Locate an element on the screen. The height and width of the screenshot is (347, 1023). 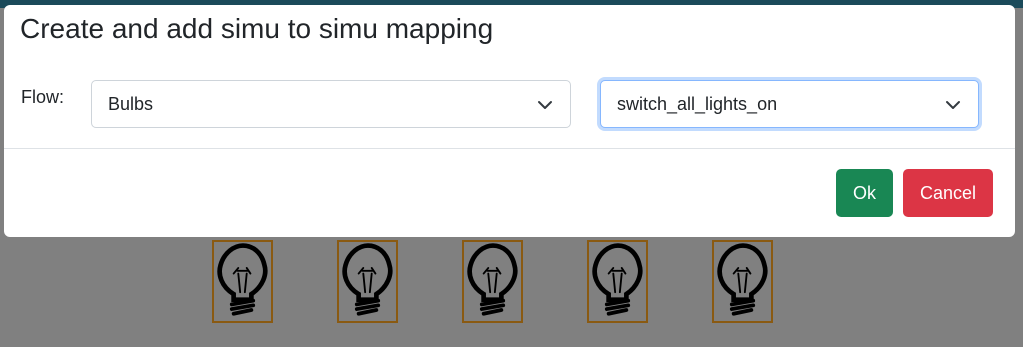
ok-button: Ok is located at coordinates (864, 193).